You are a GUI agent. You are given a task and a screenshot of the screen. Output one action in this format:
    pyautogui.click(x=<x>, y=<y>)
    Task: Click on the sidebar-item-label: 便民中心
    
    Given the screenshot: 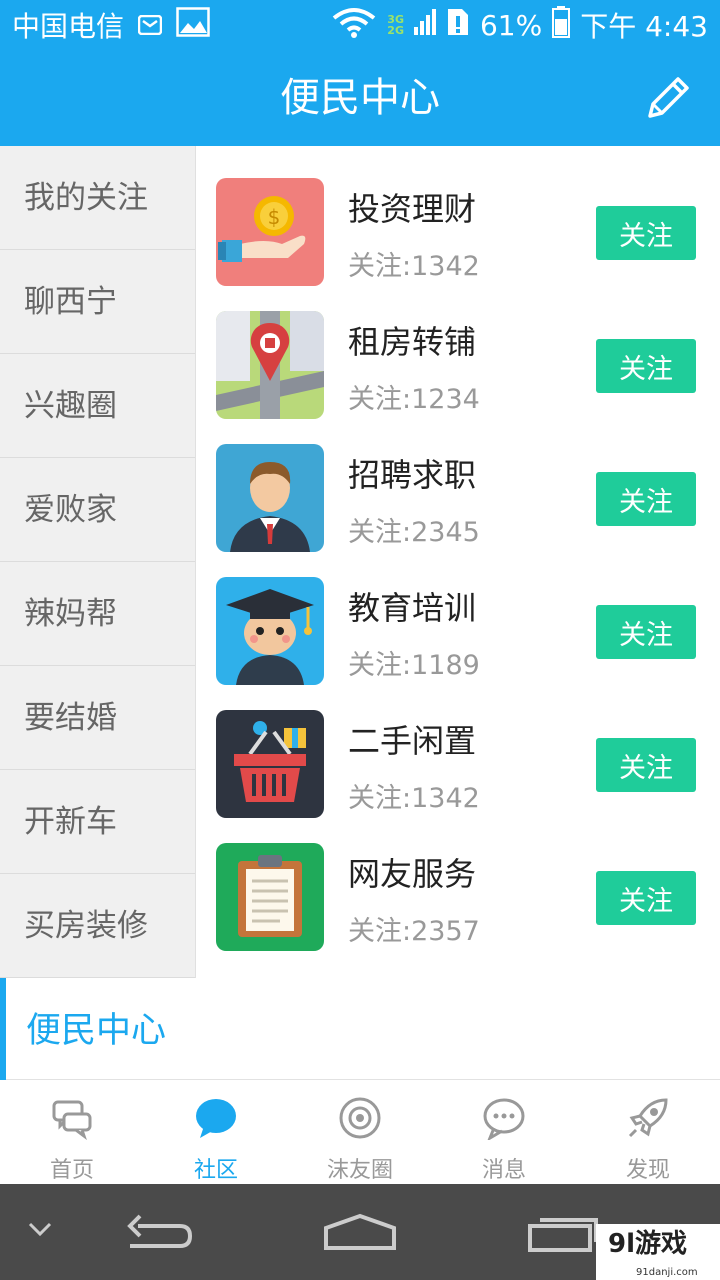 What is the action you would take?
    pyautogui.click(x=96, y=1031)
    